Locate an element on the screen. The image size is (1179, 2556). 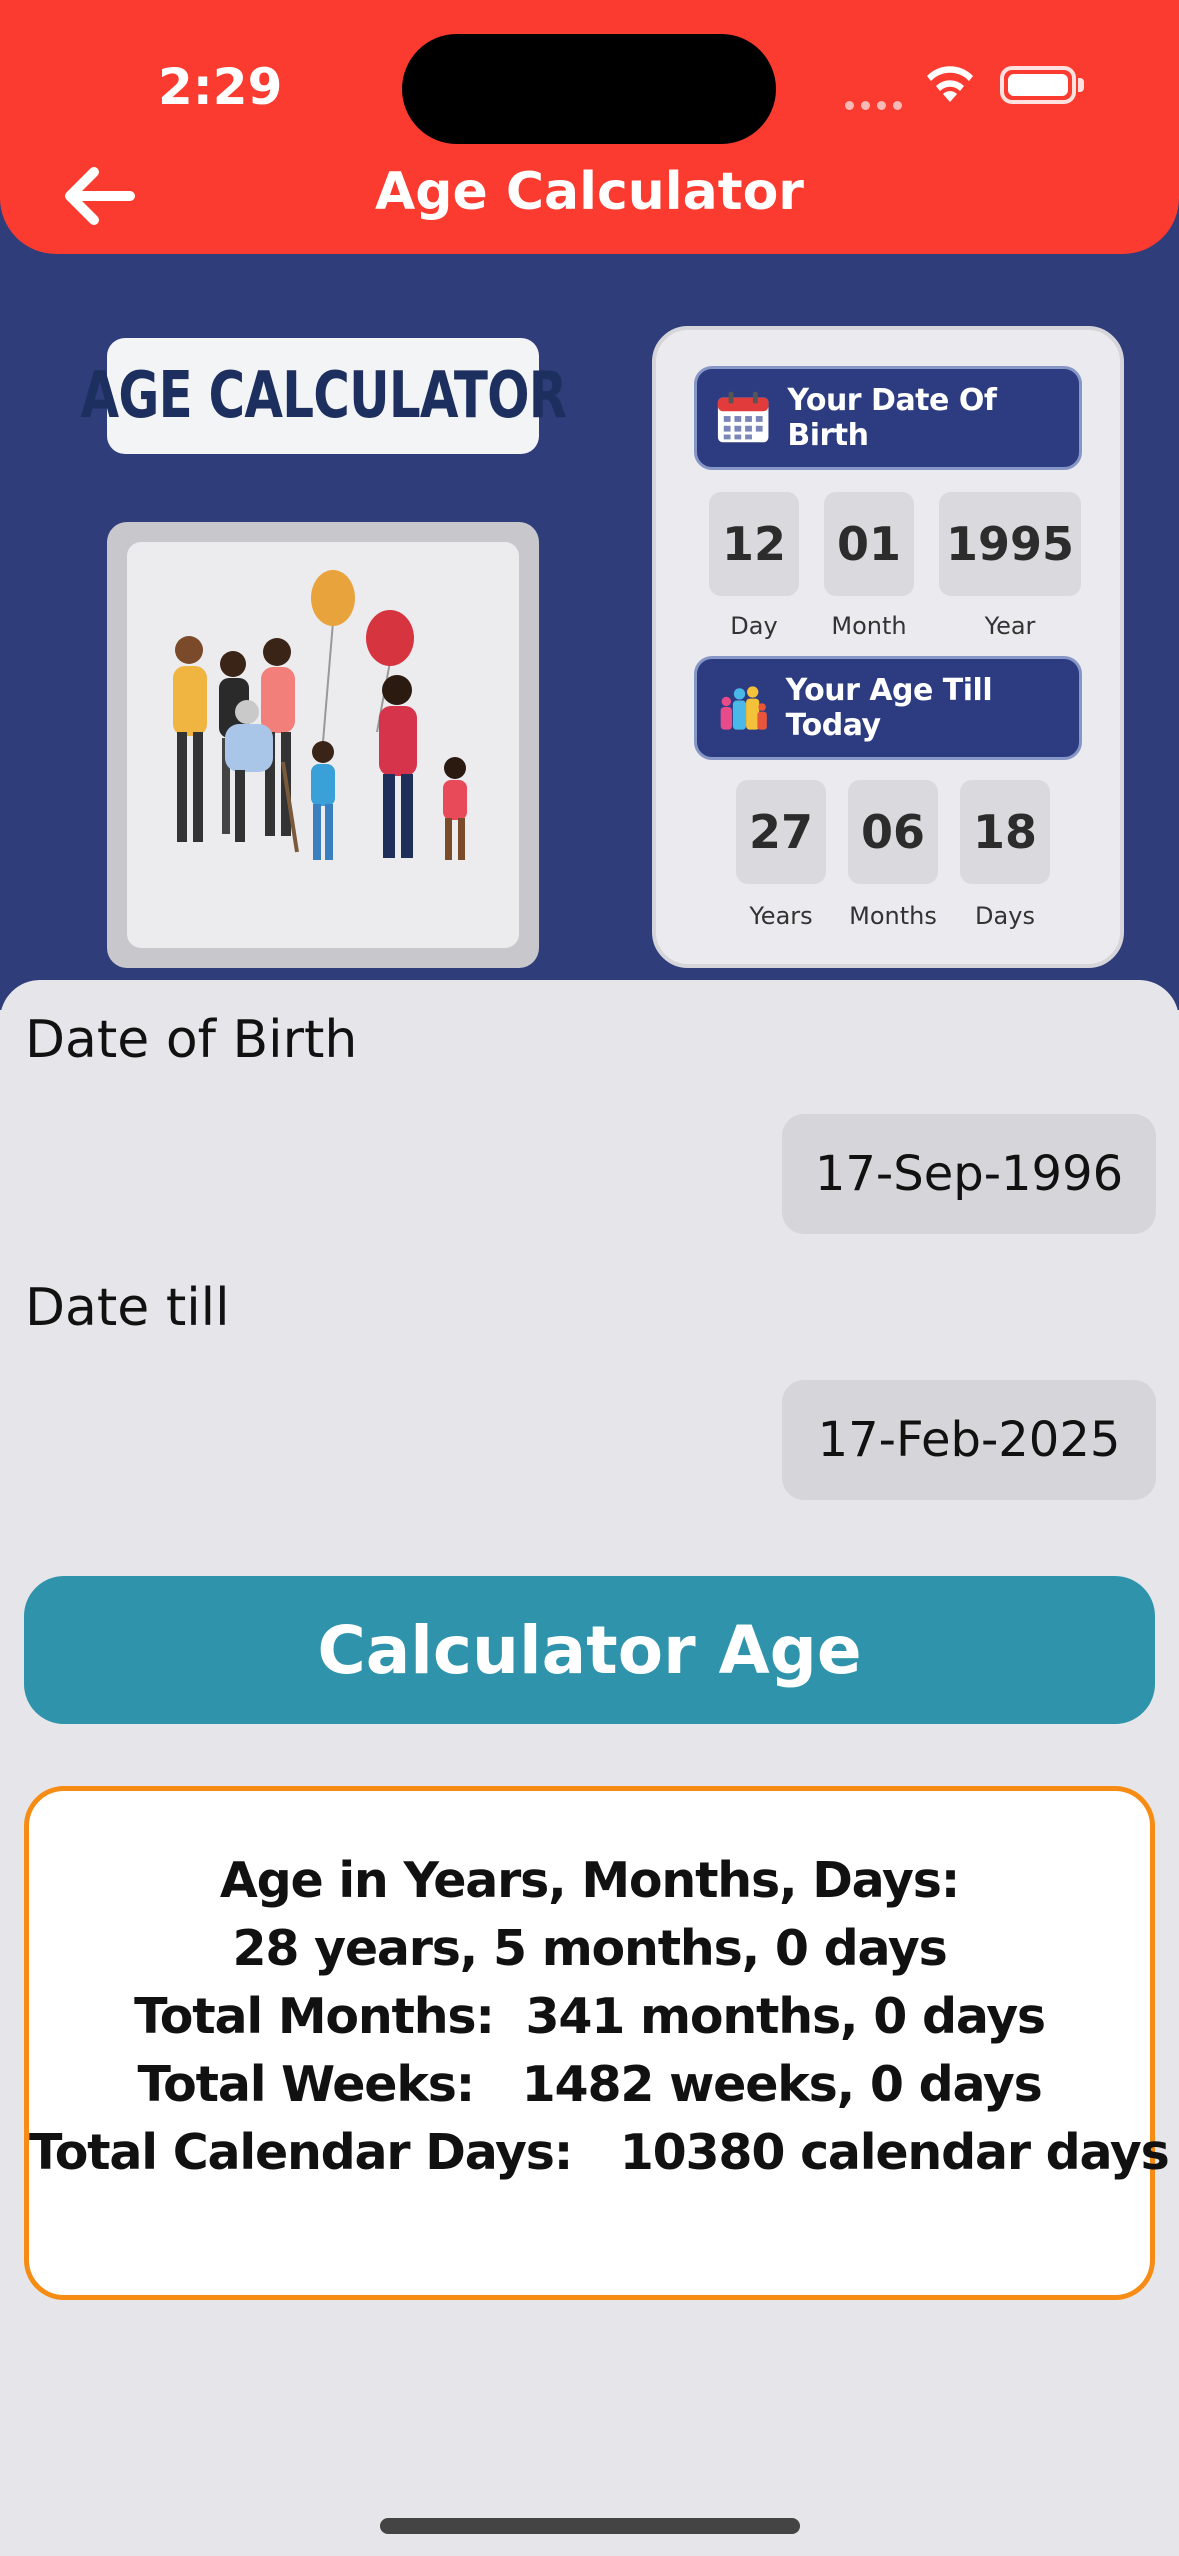
age-pill-label: Your Age Till Today is located at coordinates (889, 708).